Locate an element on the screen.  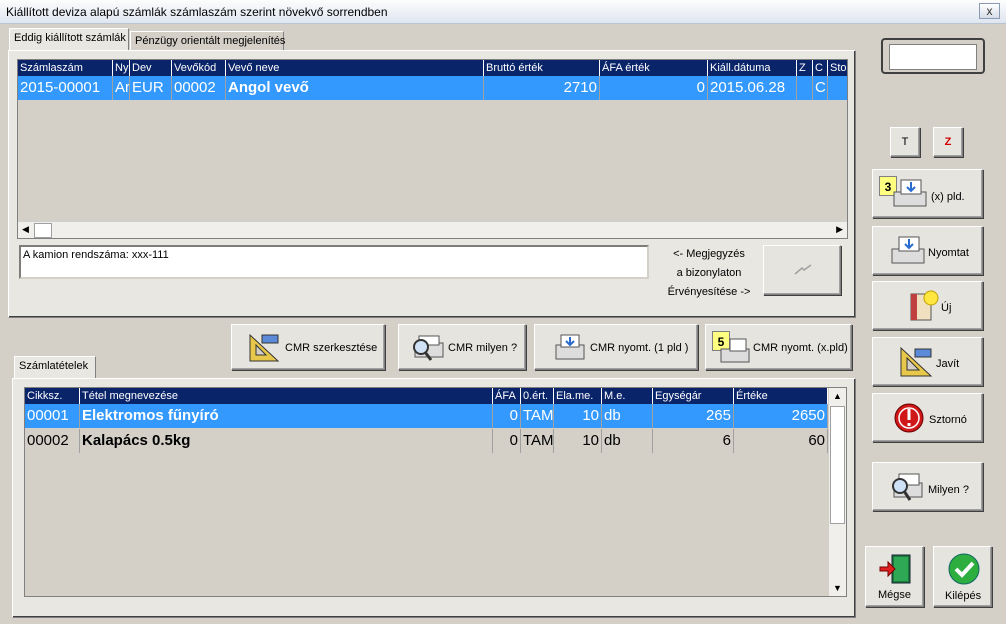
close-button: x is located at coordinates (989, 11).